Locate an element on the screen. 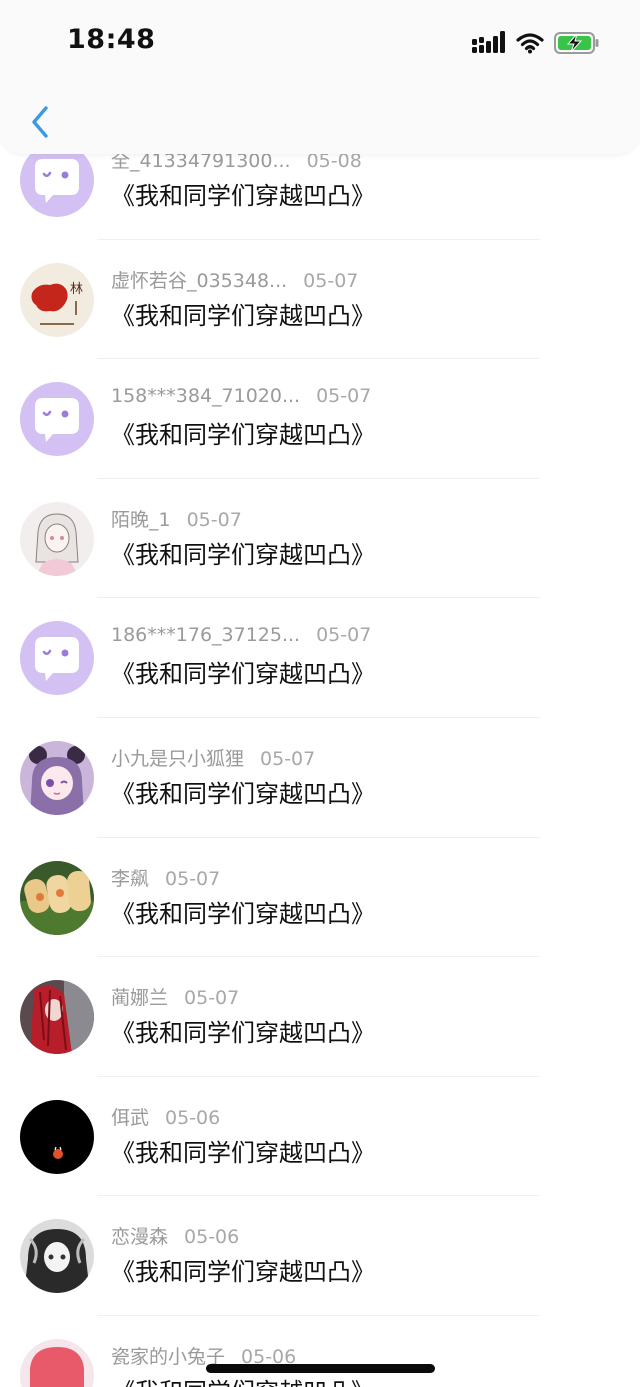  red-hair-image is located at coordinates (57, 1017).